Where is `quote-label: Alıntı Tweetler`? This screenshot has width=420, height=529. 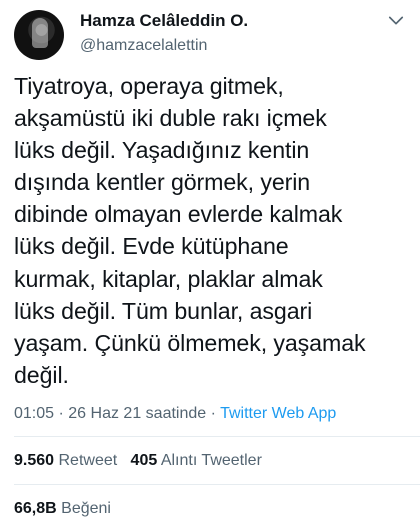 quote-label: Alıntı Tweetler is located at coordinates (211, 460).